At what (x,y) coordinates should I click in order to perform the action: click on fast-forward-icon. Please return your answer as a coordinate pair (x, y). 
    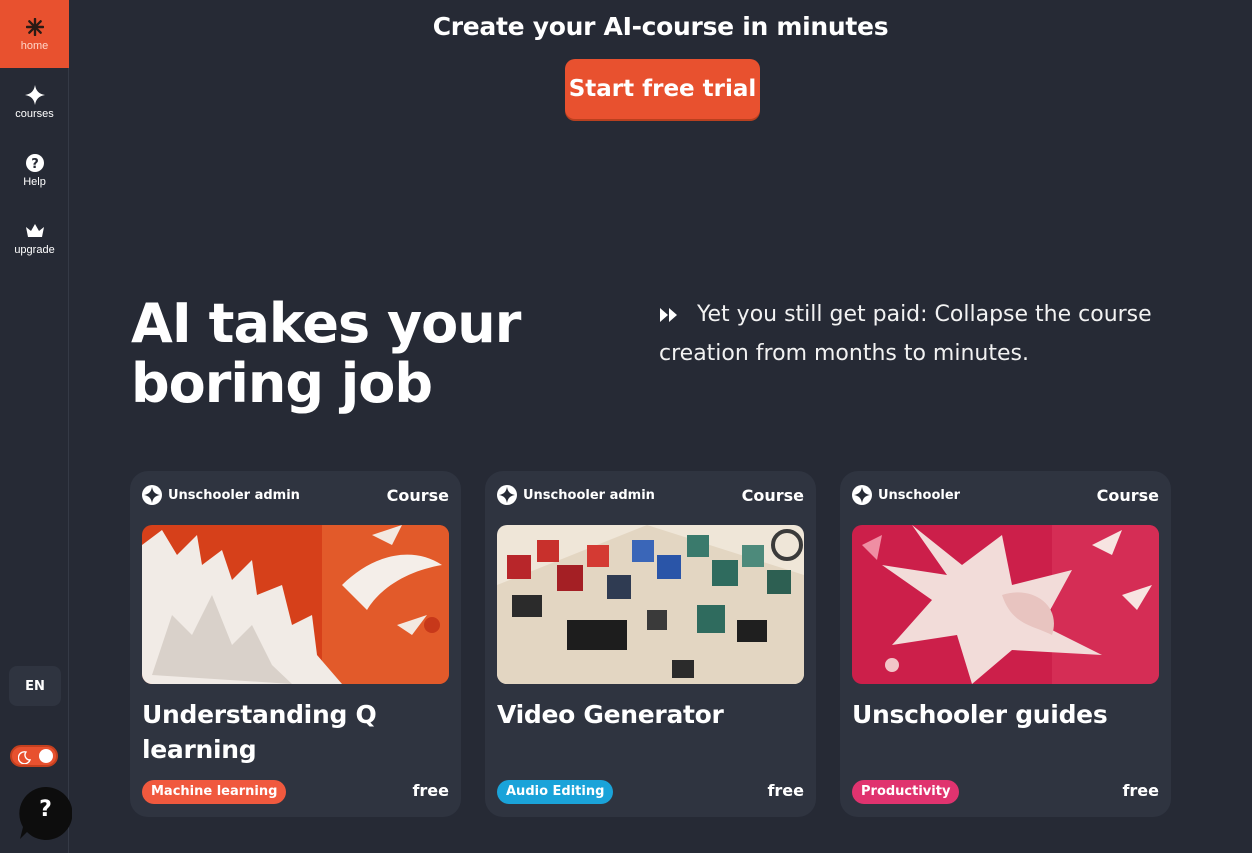
    Looking at the image, I should click on (671, 316).